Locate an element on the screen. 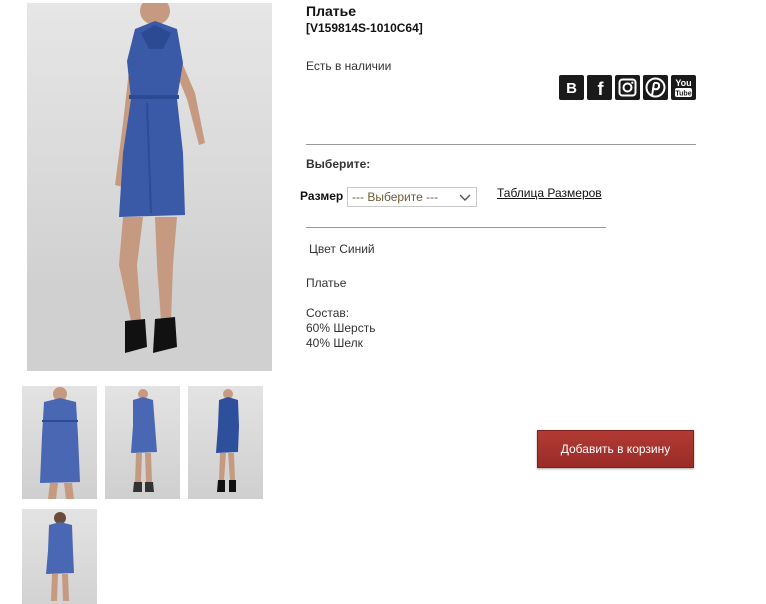 This screenshot has width=766, height=604. add-to-cart-button: Добавить в корзину is located at coordinates (615, 449).